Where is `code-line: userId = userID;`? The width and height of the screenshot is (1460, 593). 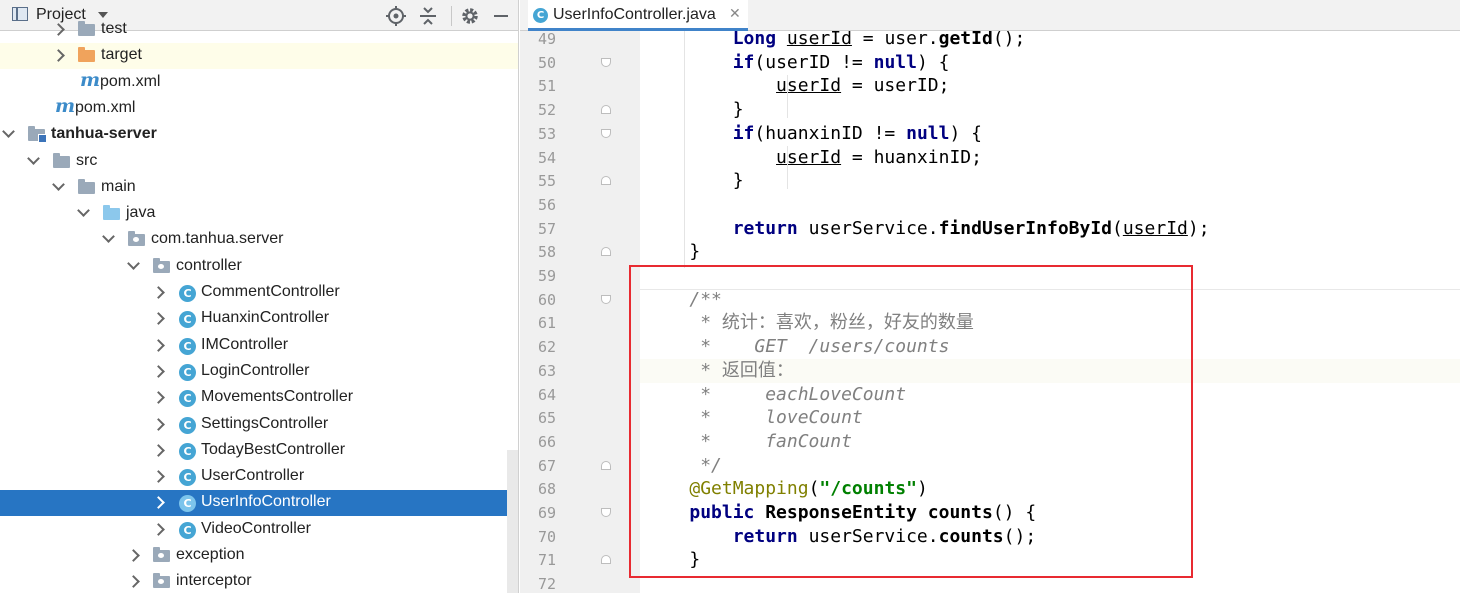 code-line: userId = userID; is located at coordinates (1050, 86).